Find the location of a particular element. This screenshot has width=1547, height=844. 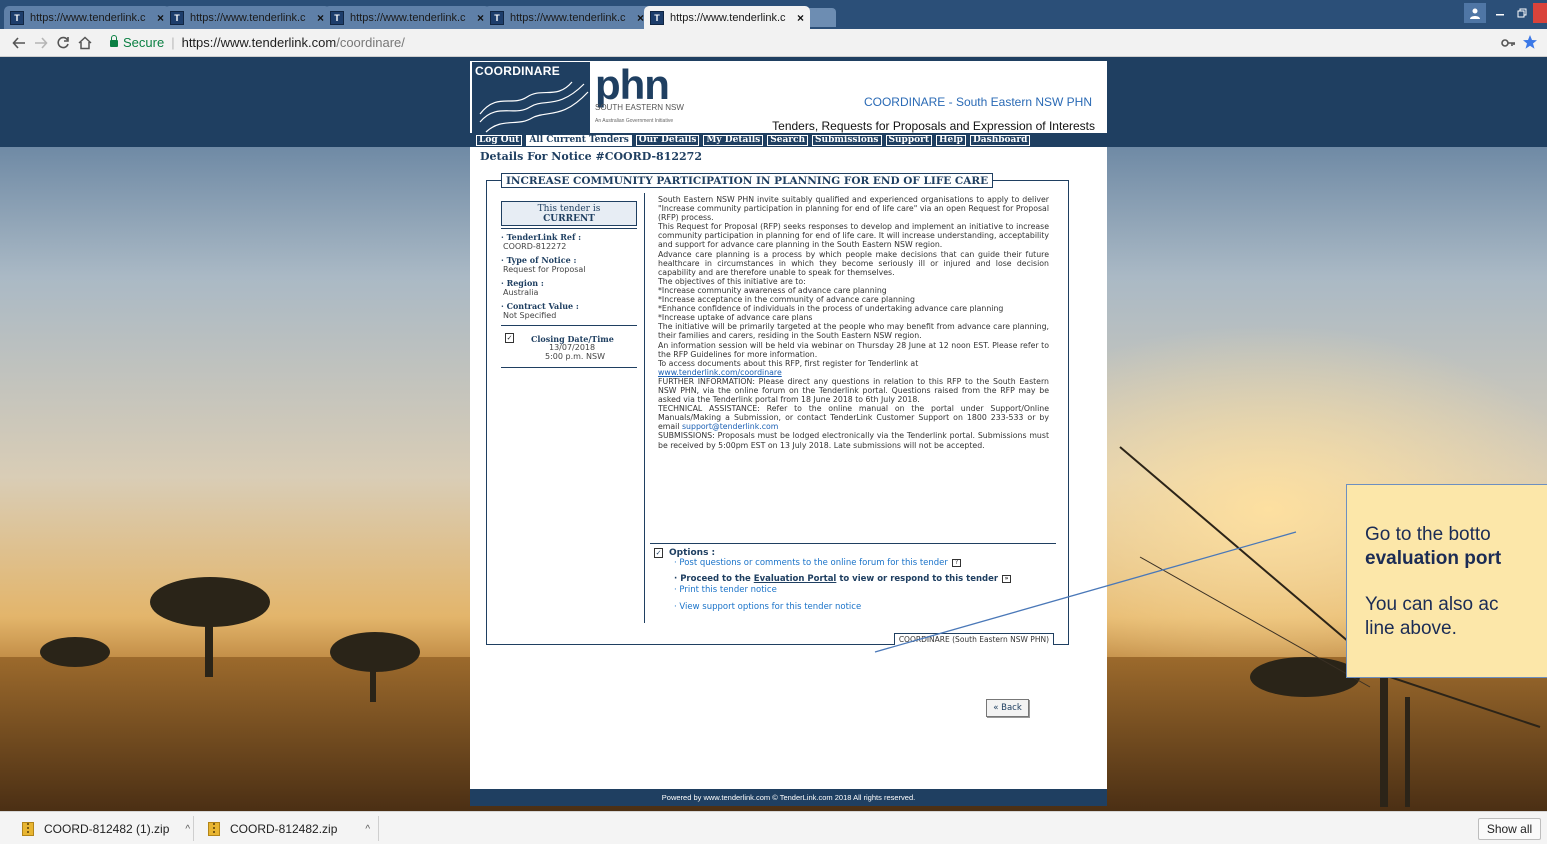

option-print-link: · Print this tender notice is located at coordinates (832, 590).